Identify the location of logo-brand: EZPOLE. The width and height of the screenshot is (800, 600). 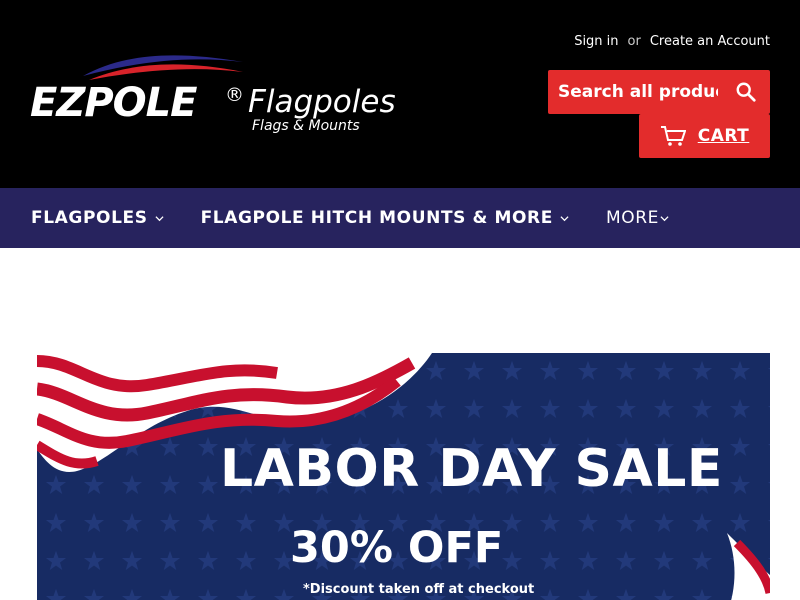
(113, 103).